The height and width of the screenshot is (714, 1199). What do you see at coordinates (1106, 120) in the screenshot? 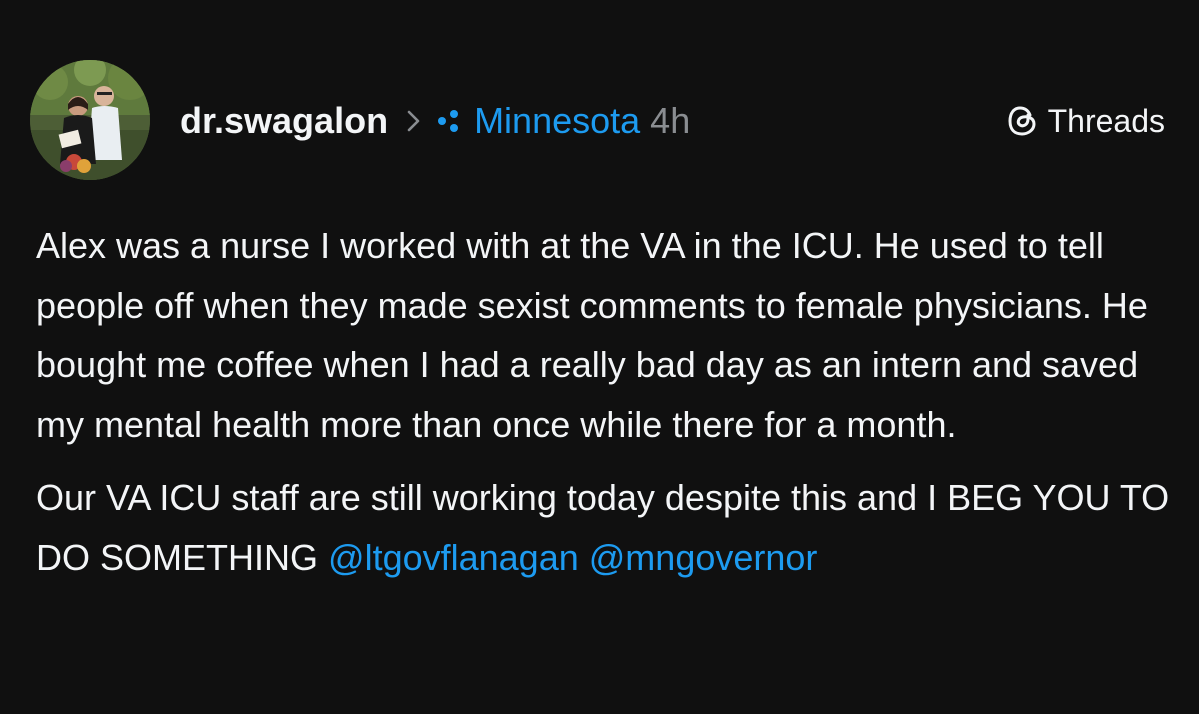
I see `brand-label: Threads` at bounding box center [1106, 120].